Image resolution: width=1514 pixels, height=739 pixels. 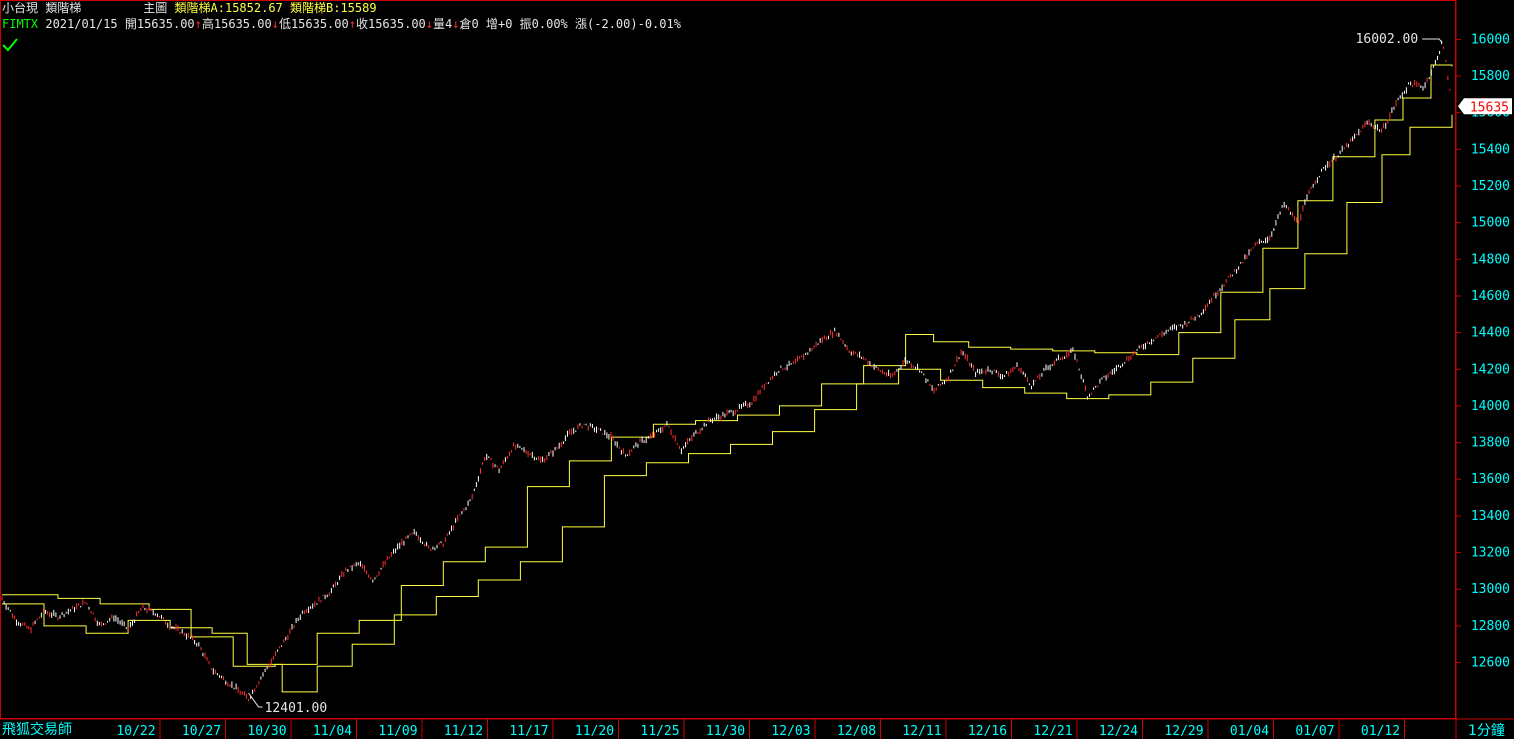 I want to click on header-line-1: 小台現 類階梯 主圖 類階梯A:15852.67 類階梯B:15589, so click(x=189, y=8).